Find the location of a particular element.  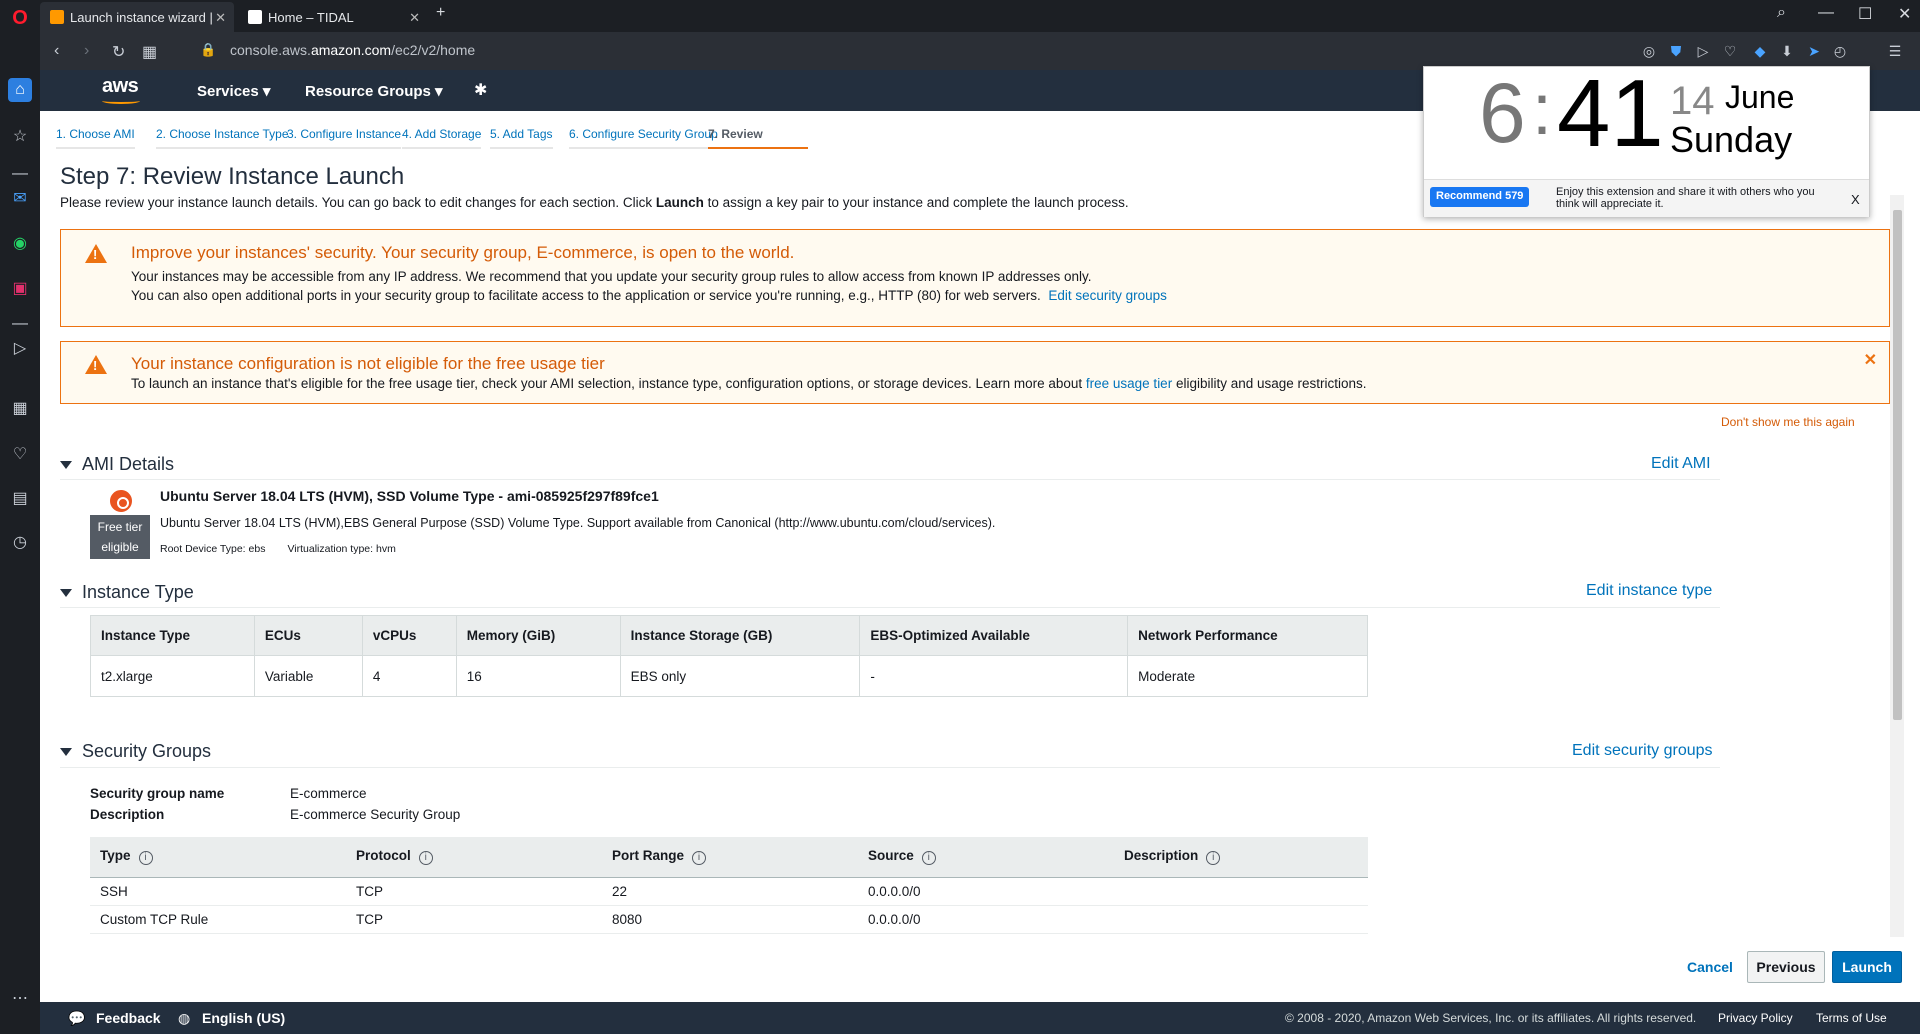

header-label: Description is located at coordinates (1161, 856).